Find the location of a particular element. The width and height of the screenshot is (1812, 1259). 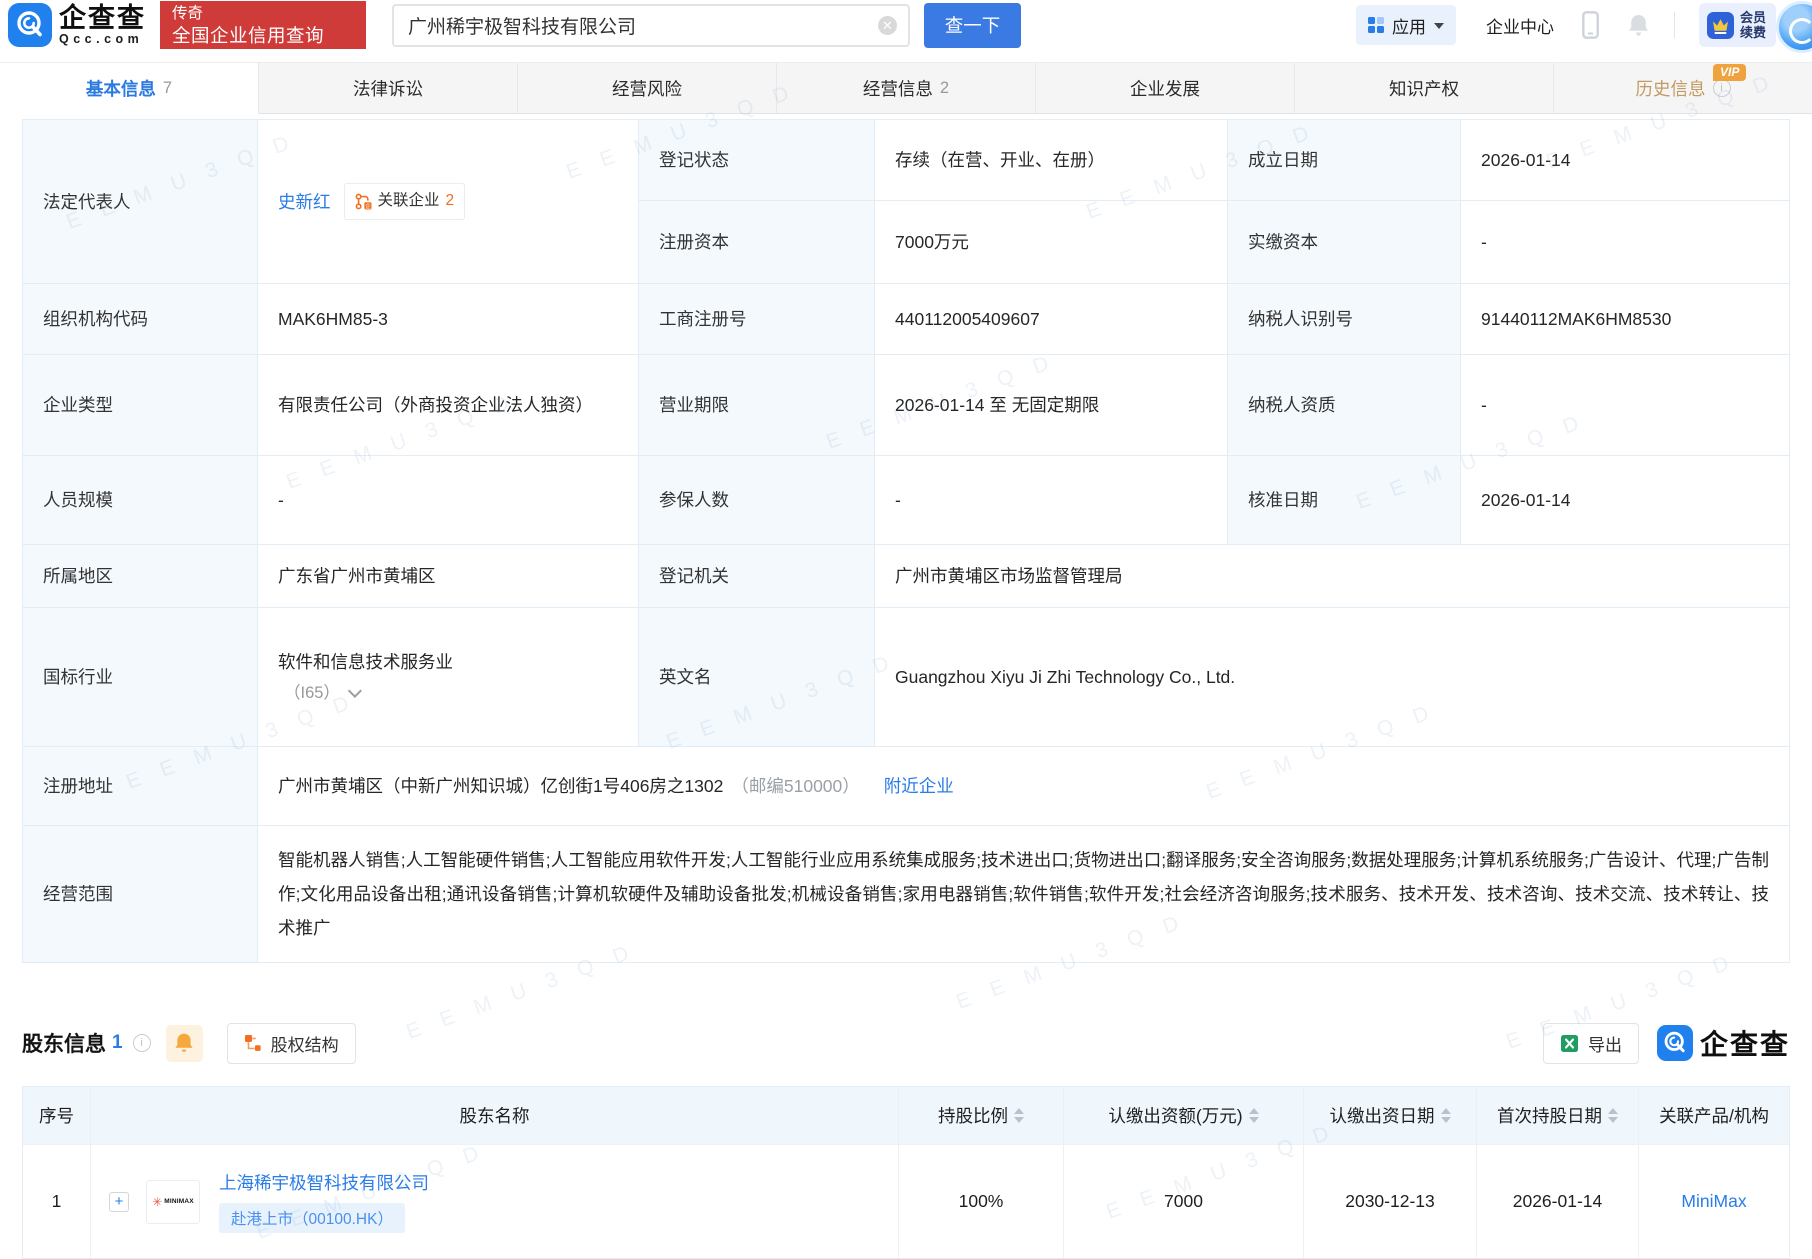

tab-count: 7 is located at coordinates (167, 87).